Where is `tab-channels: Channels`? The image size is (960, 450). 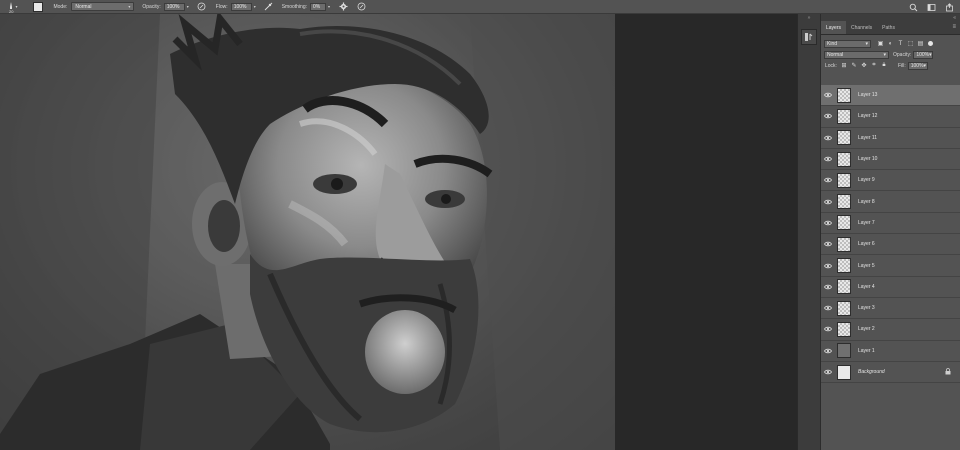
tab-channels: Channels is located at coordinates (861, 27).